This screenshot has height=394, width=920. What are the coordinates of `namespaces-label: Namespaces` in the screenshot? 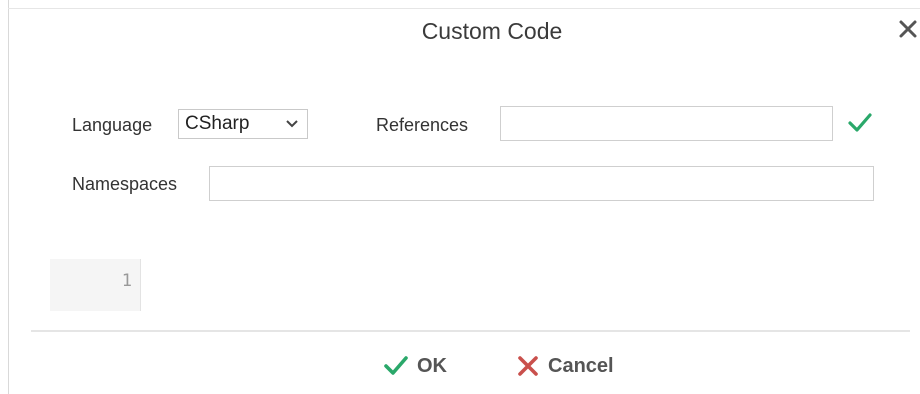 It's located at (125, 184).